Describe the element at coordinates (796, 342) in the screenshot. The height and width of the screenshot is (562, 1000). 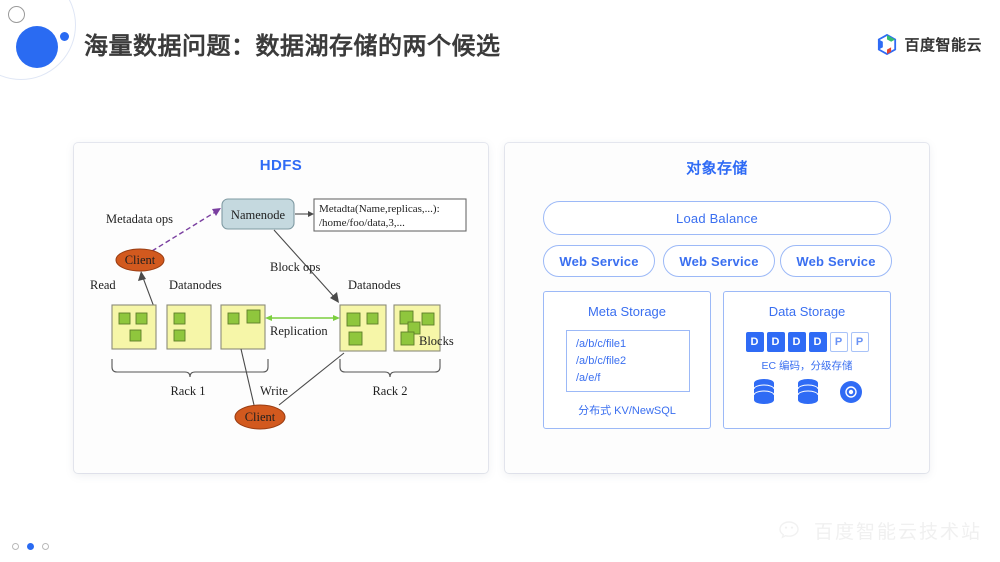
I see `ec-data-cell-3: D` at that location.